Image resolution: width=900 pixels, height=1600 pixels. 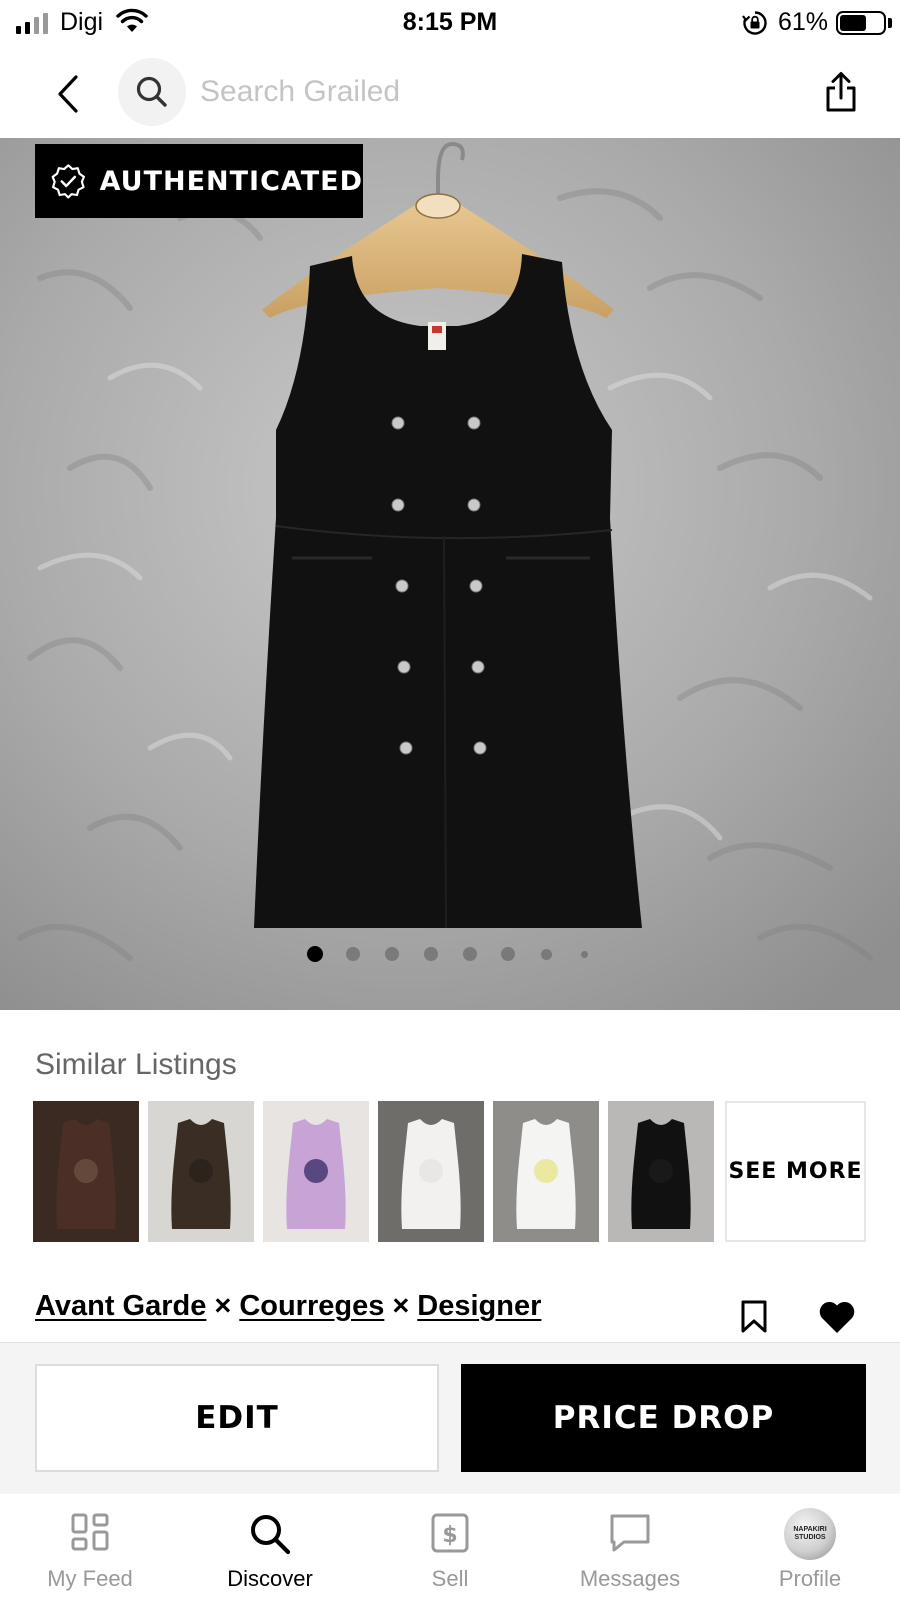 I want to click on tab-sell: $ Sell, so click(x=450, y=1547).